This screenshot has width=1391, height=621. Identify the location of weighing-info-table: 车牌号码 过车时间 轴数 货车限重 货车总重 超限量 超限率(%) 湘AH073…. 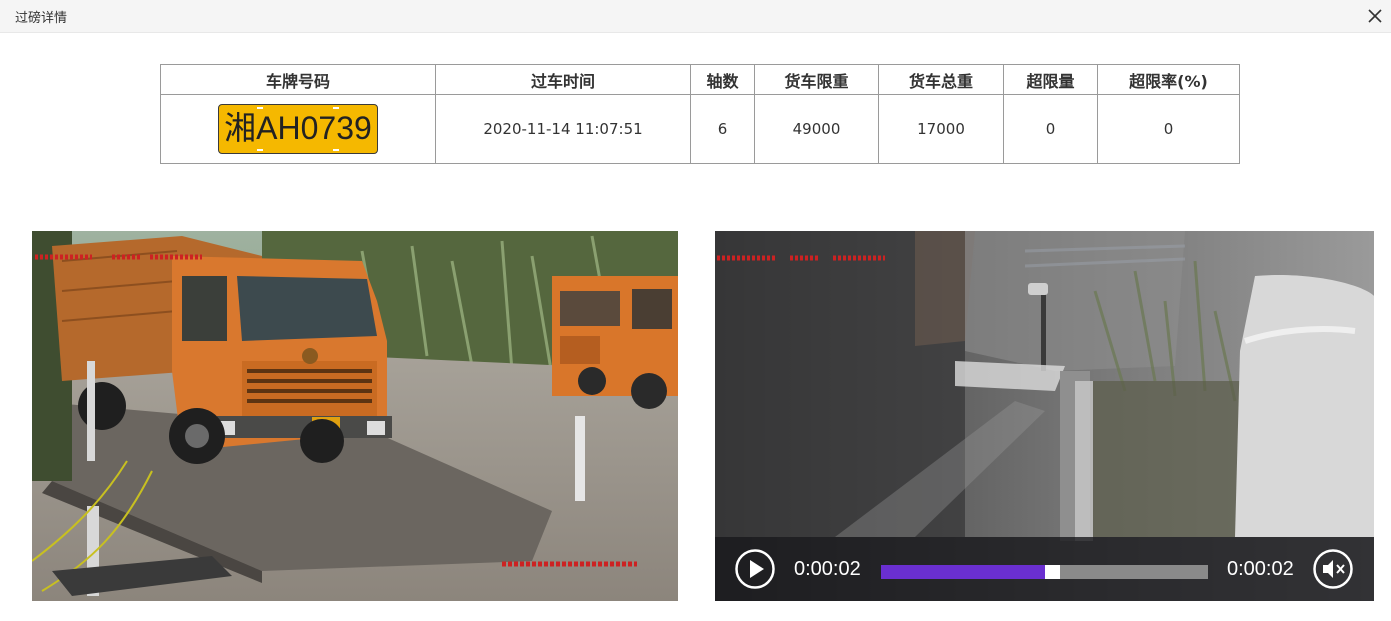
(700, 114).